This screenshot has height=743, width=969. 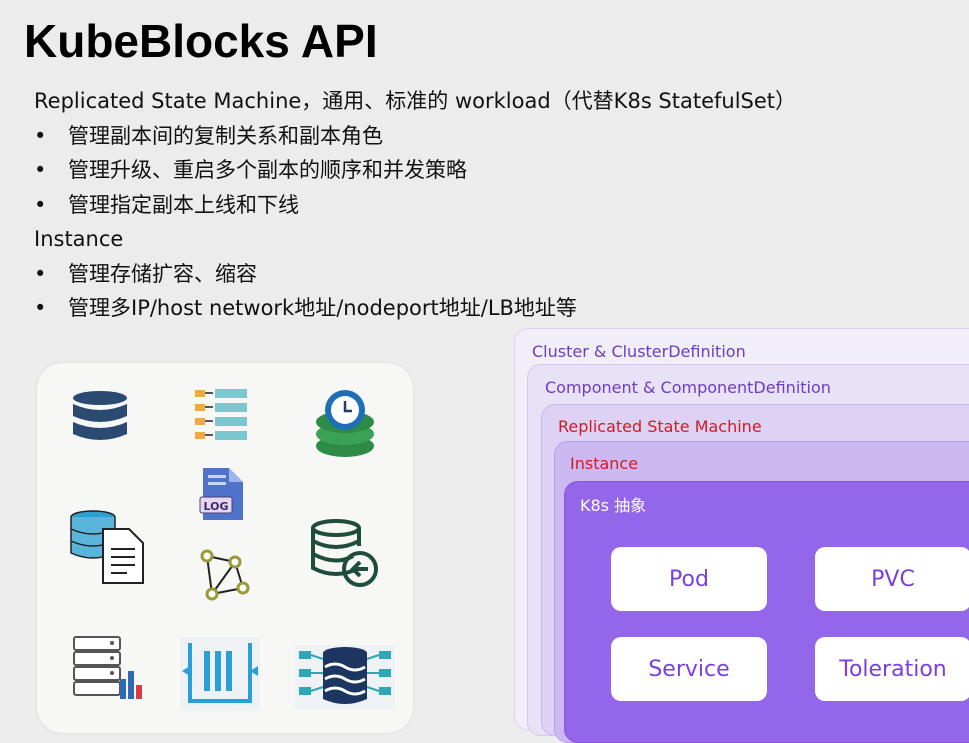 I want to click on svg-text: LOG, so click(x=216, y=506).